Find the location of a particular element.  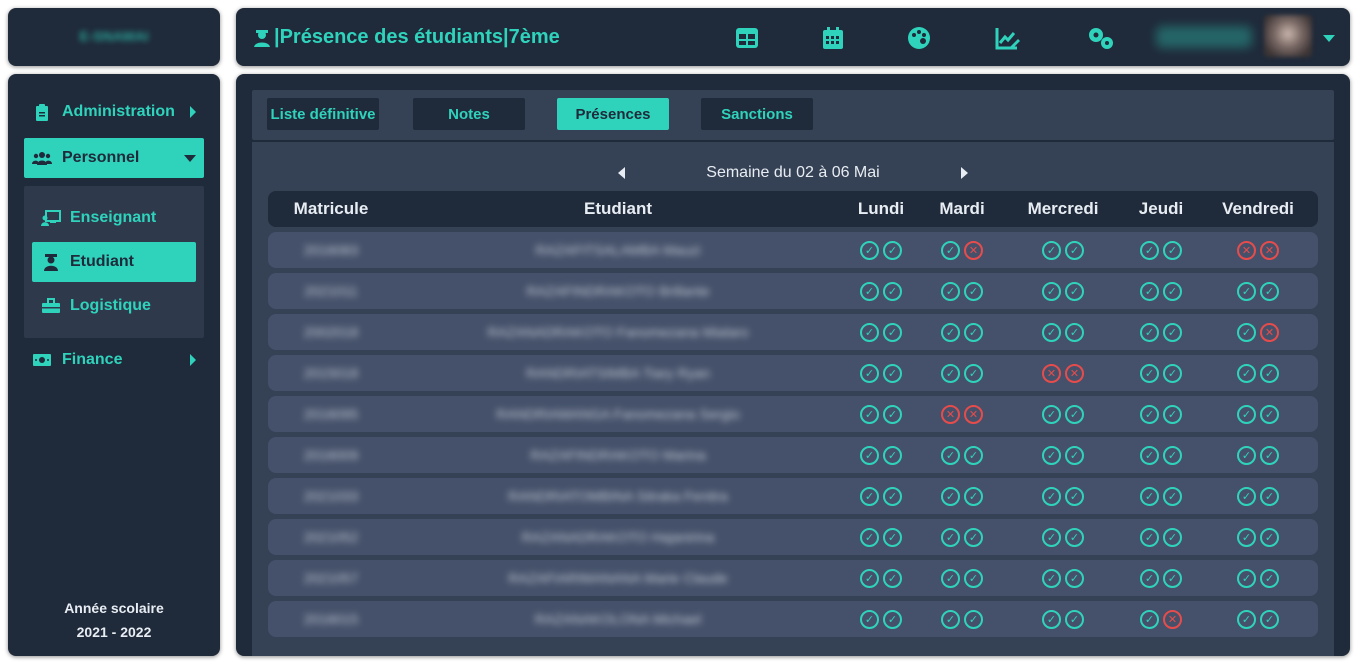

table-row: 2016083 RAZAFITSALAMBA Mauzi ✓ ✓ ✓ ✕ ✓ ✓ ✓ ✓ ✕ ✕ is located at coordinates (793, 250).